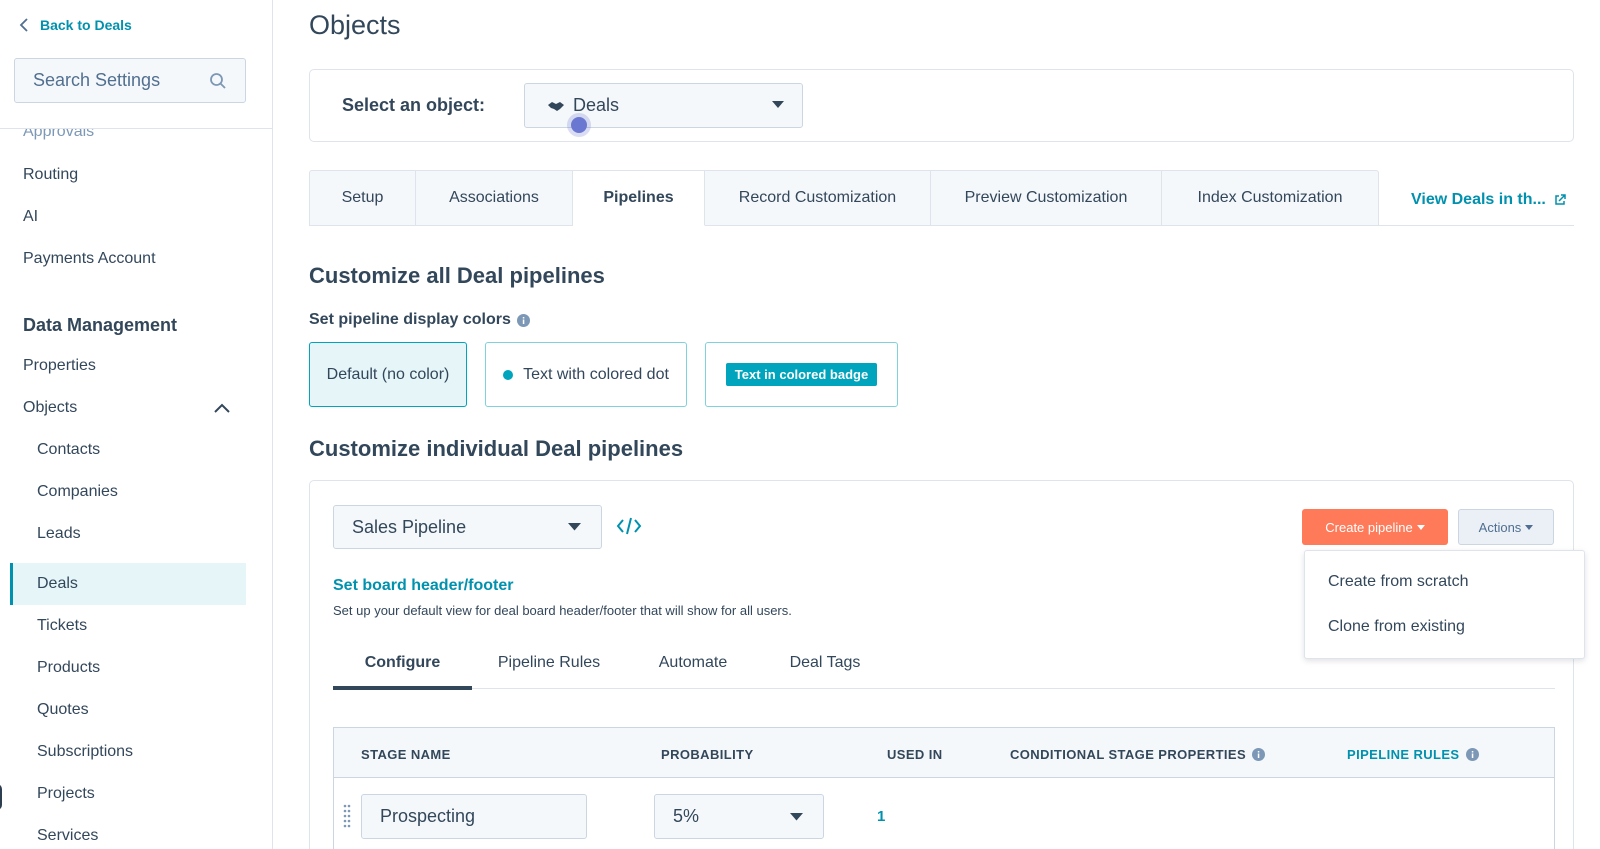  Describe the element at coordinates (62, 626) in the screenshot. I see `sidebar-item-tickets: Tickets` at that location.